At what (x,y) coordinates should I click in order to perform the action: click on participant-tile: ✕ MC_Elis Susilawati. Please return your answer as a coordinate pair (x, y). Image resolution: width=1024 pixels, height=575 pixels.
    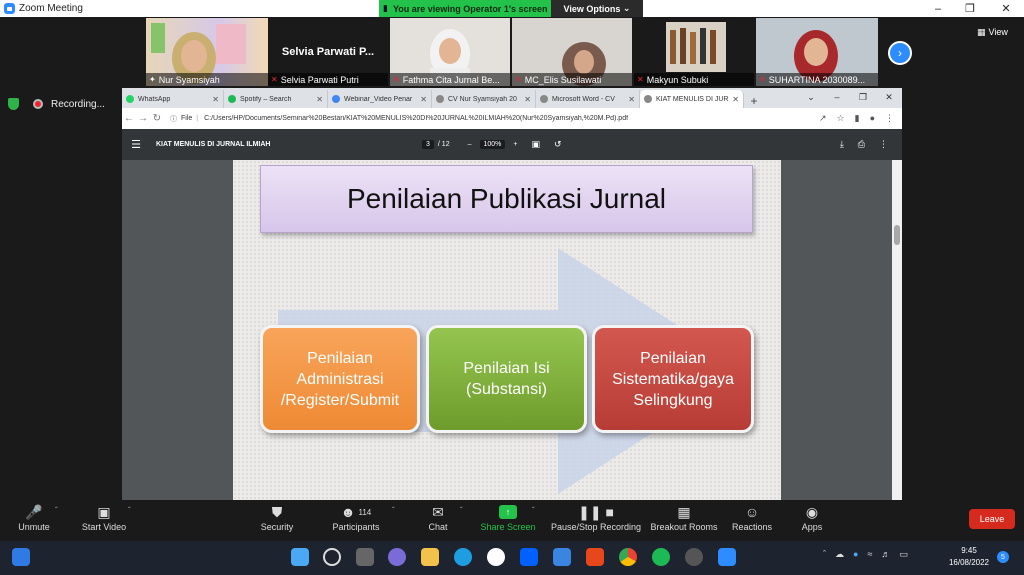
    Looking at the image, I should click on (572, 52).